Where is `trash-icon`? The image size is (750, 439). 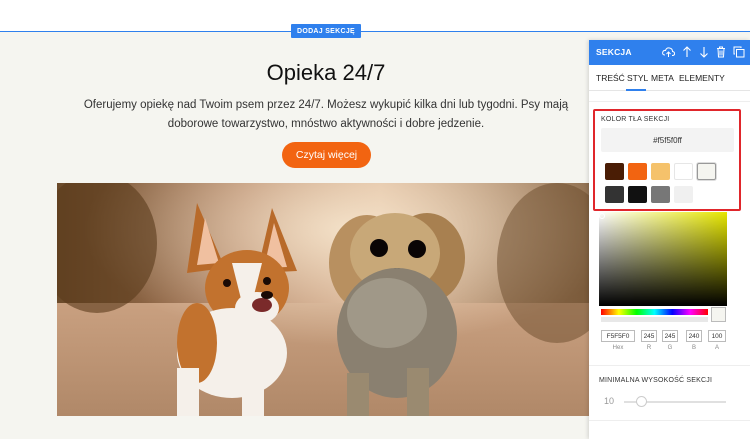 trash-icon is located at coordinates (721, 52).